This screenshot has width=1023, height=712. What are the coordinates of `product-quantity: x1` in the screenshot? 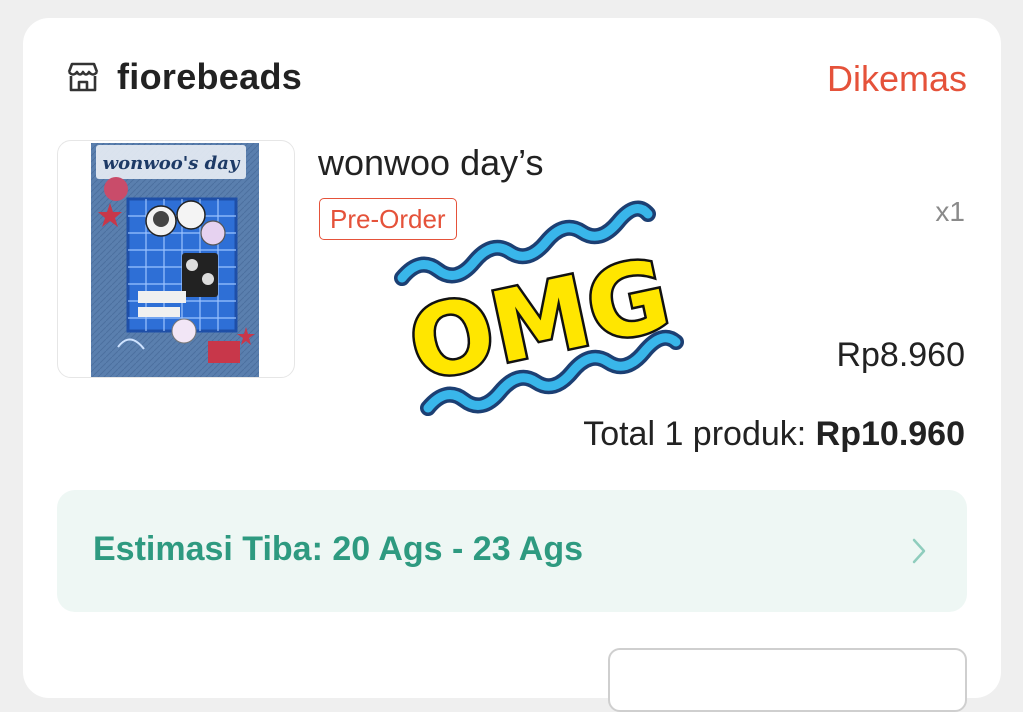 It's located at (950, 211).